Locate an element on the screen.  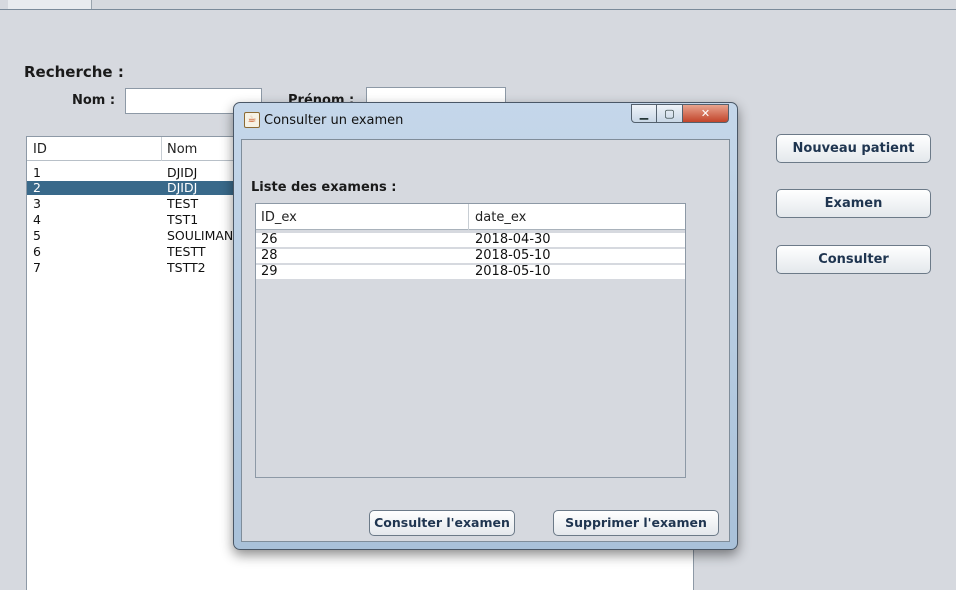
dialog-title: Consulter un examen is located at coordinates (334, 120).